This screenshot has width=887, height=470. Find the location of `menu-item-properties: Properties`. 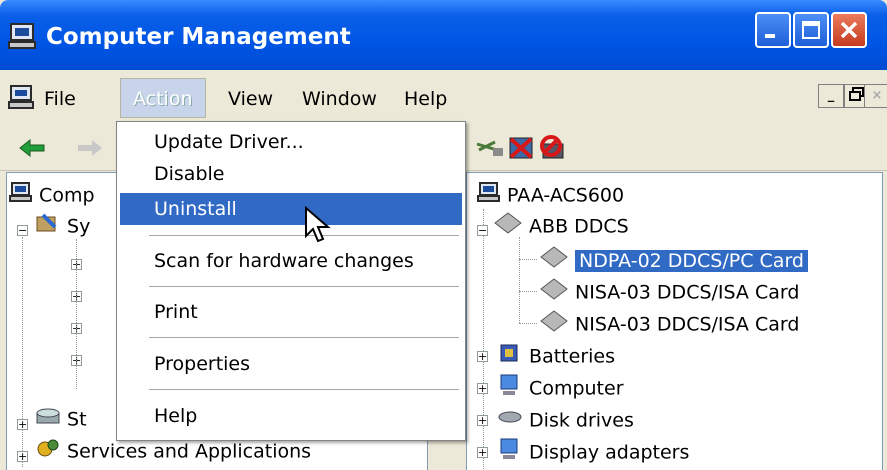

menu-item-properties: Properties is located at coordinates (291, 364).